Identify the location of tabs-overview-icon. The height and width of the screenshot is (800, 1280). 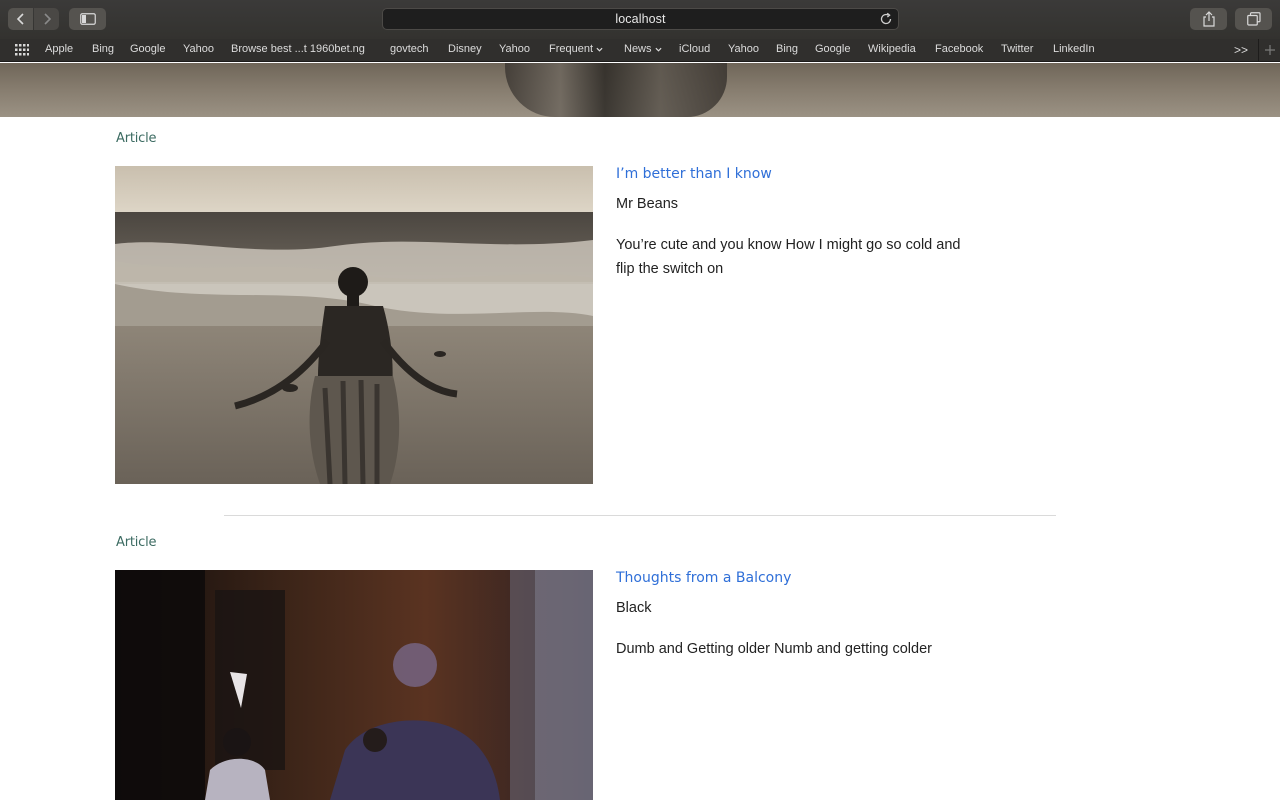
(1253, 19).